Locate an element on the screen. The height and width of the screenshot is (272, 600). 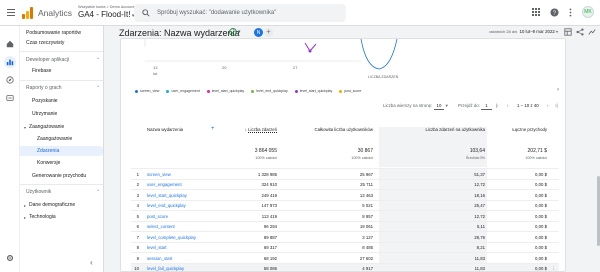
event-name-link: level_fail_quickplay is located at coordinates (165, 268).